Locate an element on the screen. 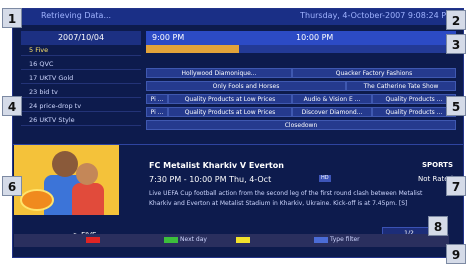 This screenshot has height=265, width=474. channel-item: 17 UKTV Gold is located at coordinates (81, 78).